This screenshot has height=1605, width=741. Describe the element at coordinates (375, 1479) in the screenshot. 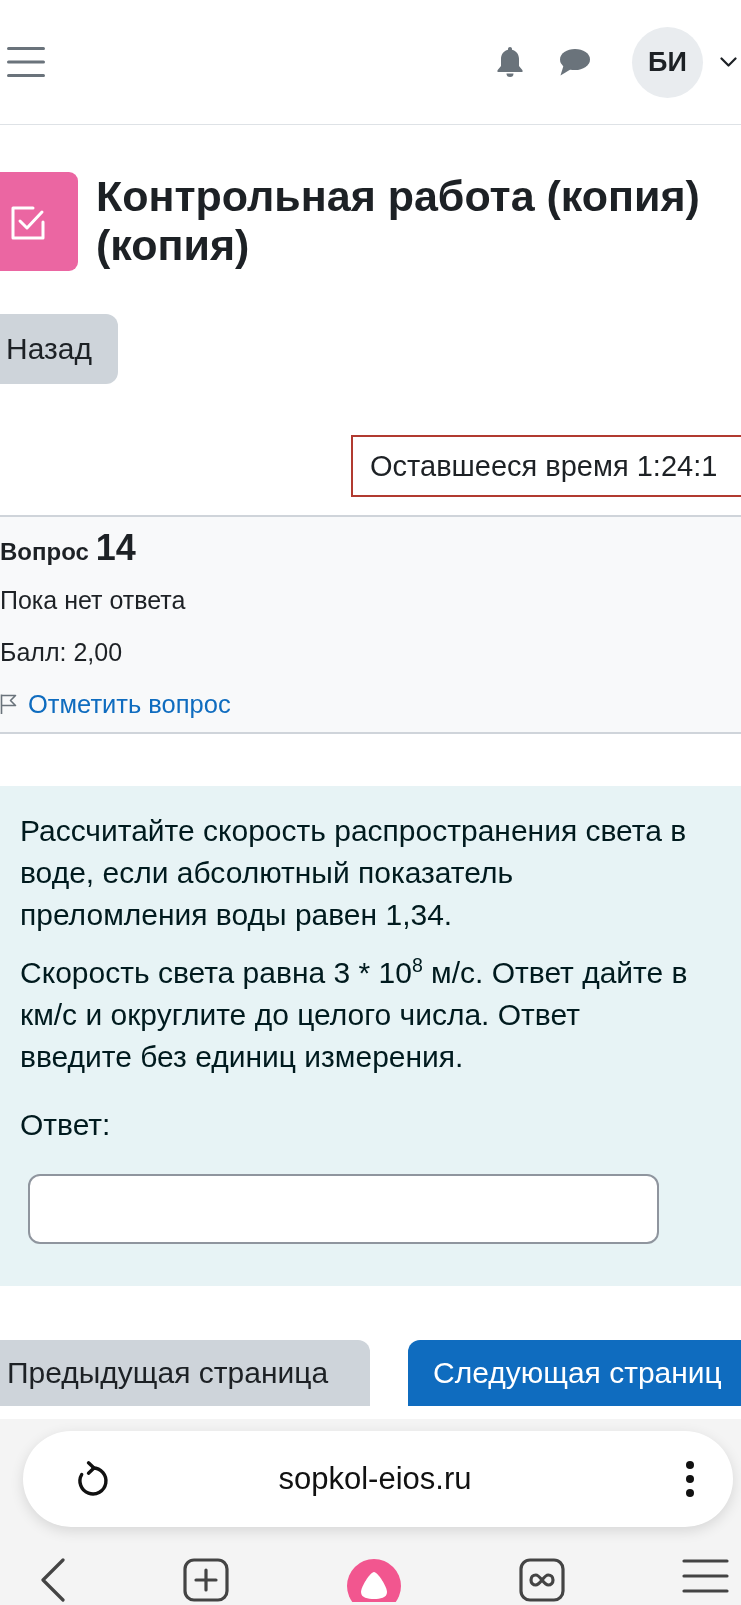

I see `url-text: sopkol-eios.ru` at that location.